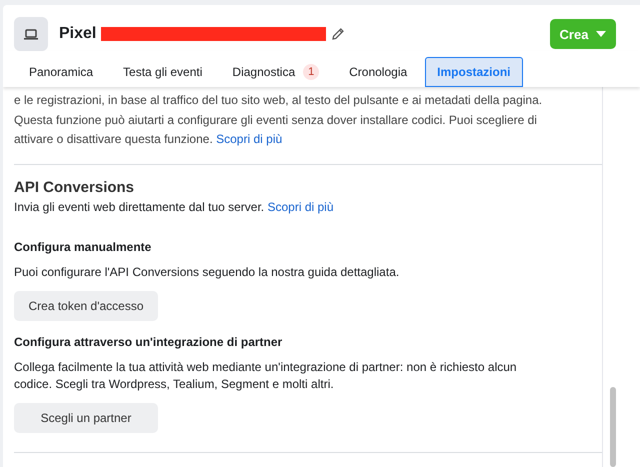 The height and width of the screenshot is (467, 640). What do you see at coordinates (279, 120) in the screenshot?
I see `intro-paragraph: e le registrazioni, in base al traffico del tuo sito web, al testo del pulsante e ai metadati della pagina. Questa funzione può aiutarti a configurare gli eventi senza dover installare codici. Puoi scegliere di attivare o disattivare questa funzione. Scopri di più` at bounding box center [279, 120].